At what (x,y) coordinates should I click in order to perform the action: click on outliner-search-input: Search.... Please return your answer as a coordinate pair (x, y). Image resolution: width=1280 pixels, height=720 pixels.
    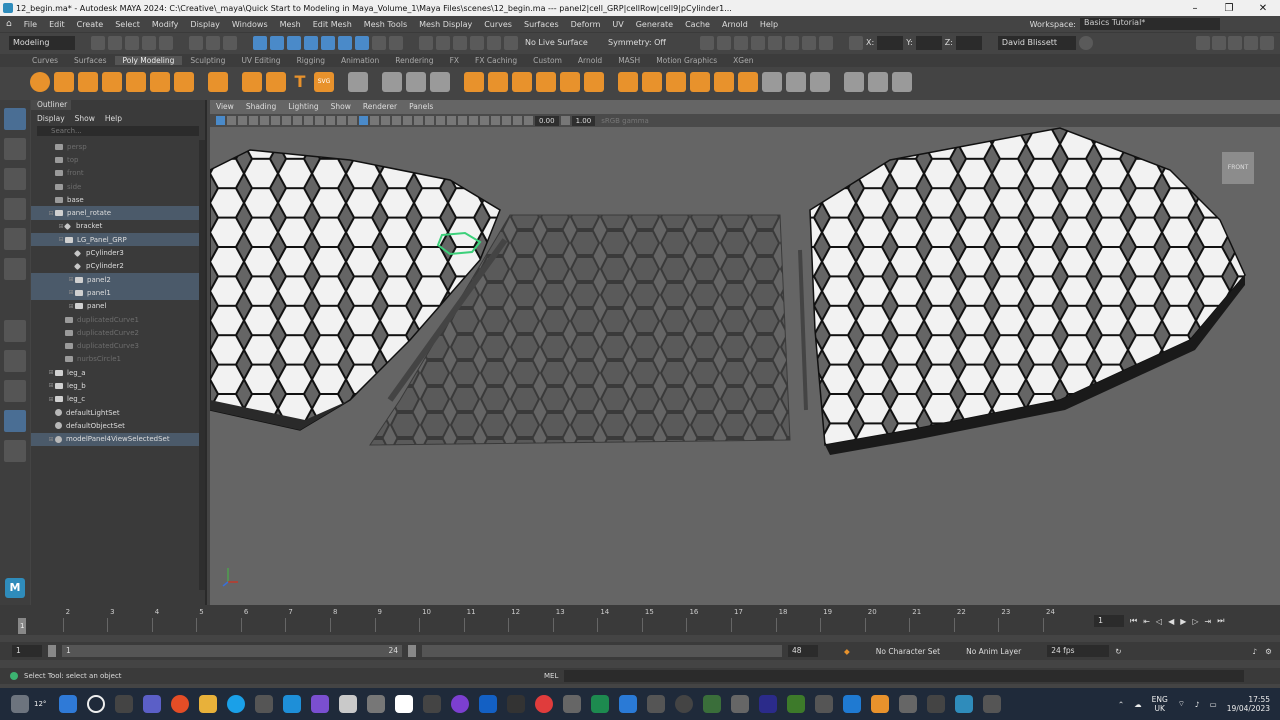
    Looking at the image, I should click on (118, 131).